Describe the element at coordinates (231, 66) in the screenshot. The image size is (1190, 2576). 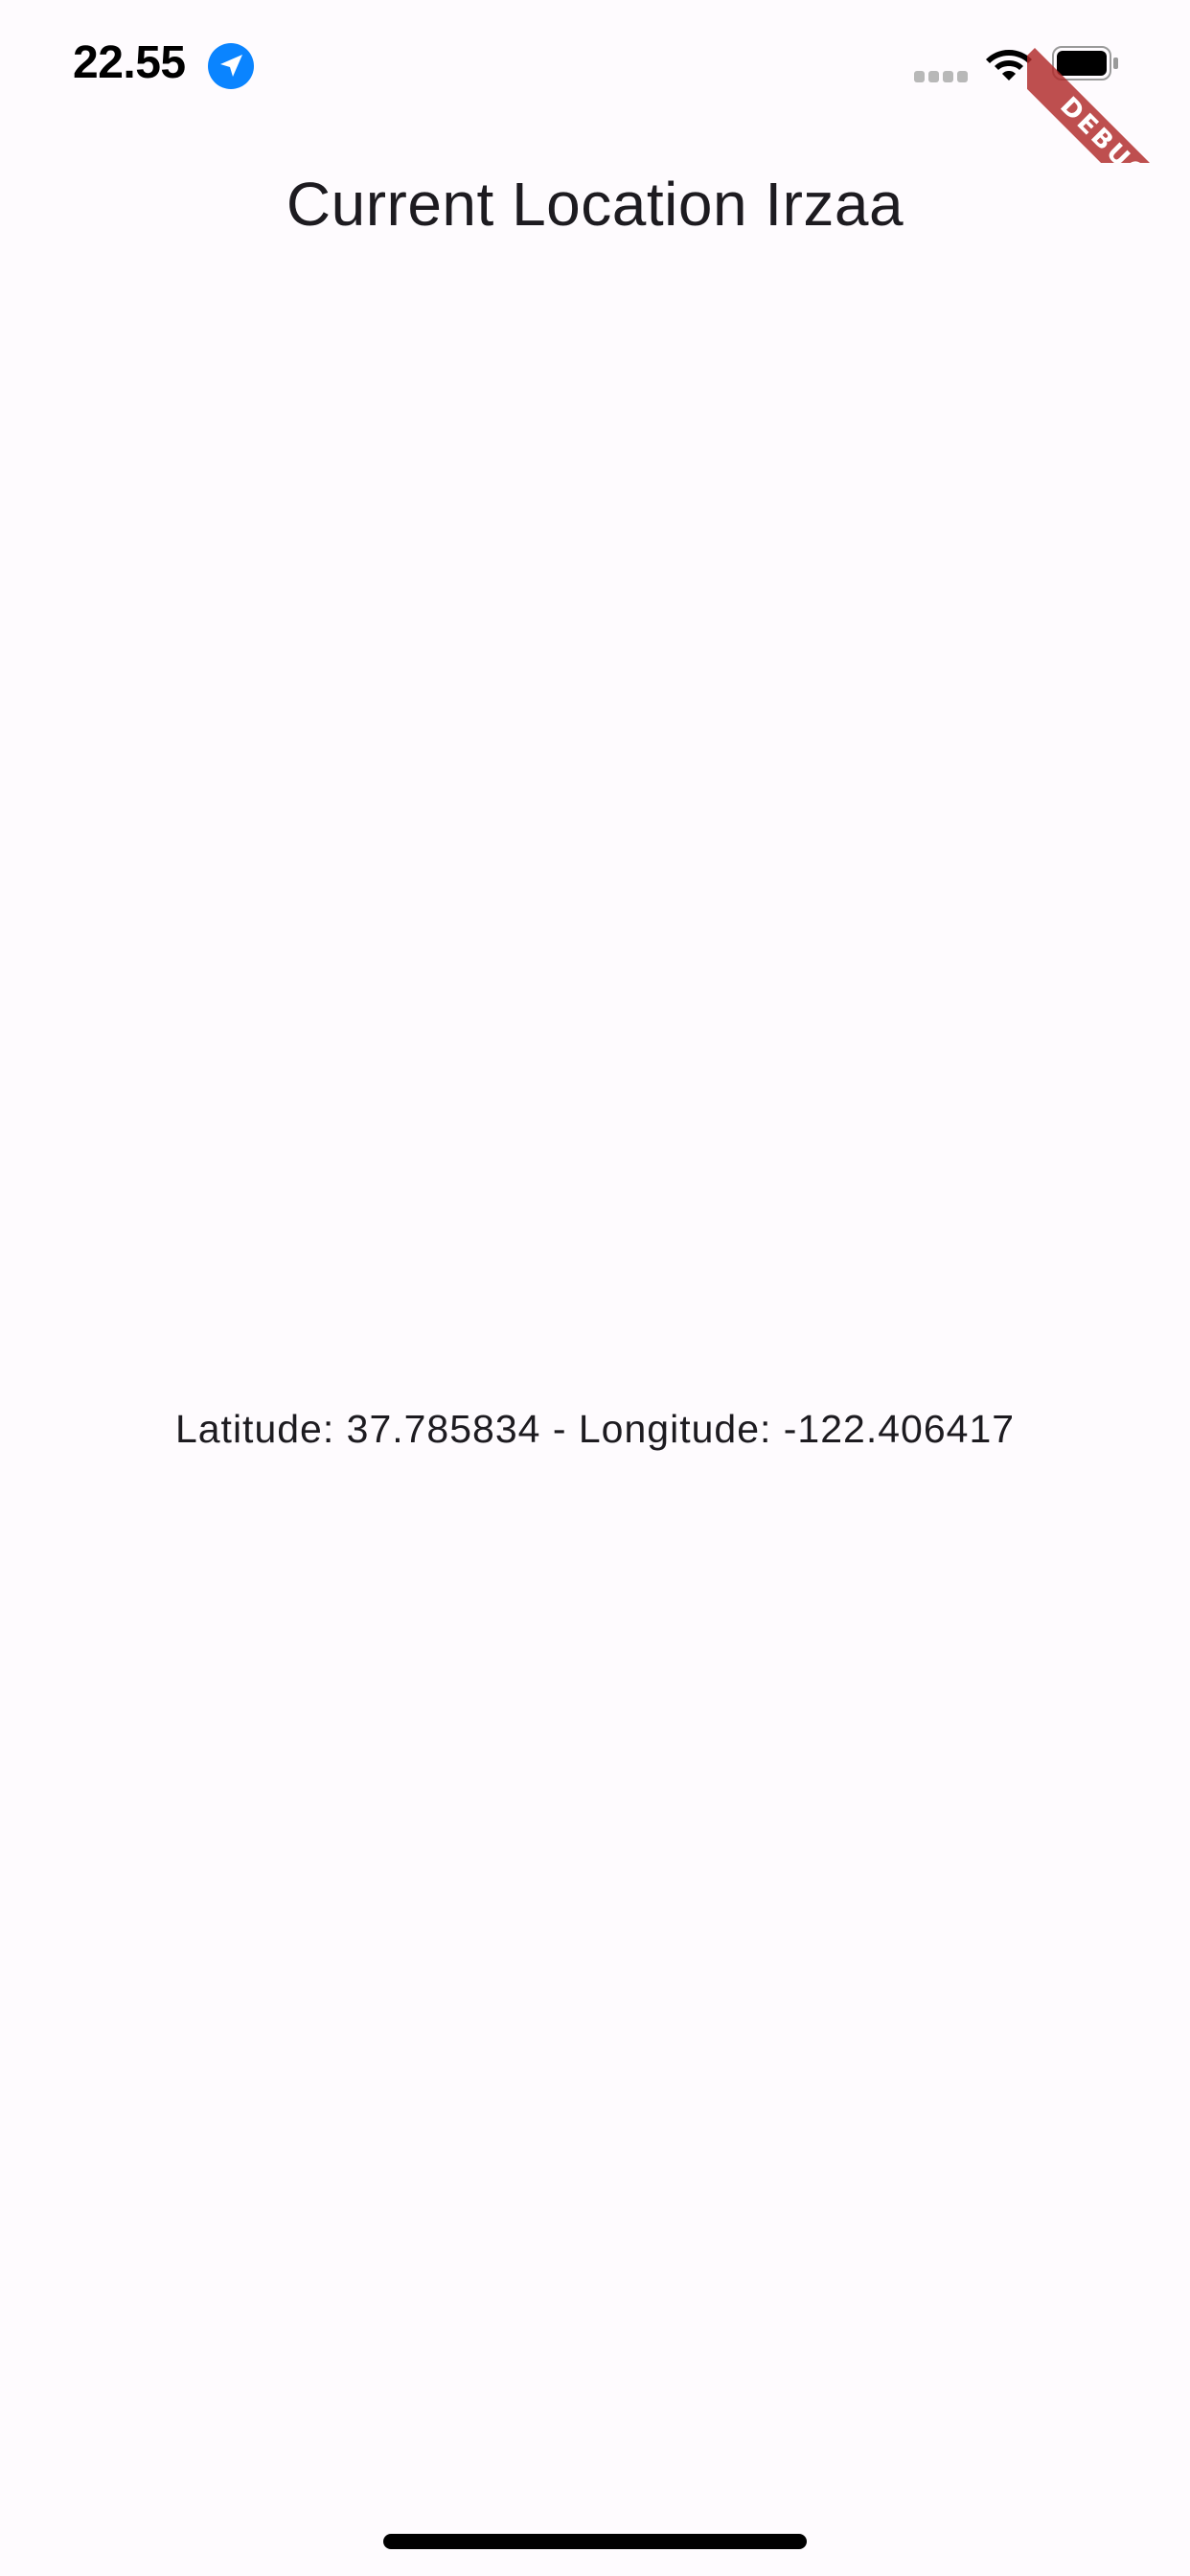
I see `location-arrow-icon` at that location.